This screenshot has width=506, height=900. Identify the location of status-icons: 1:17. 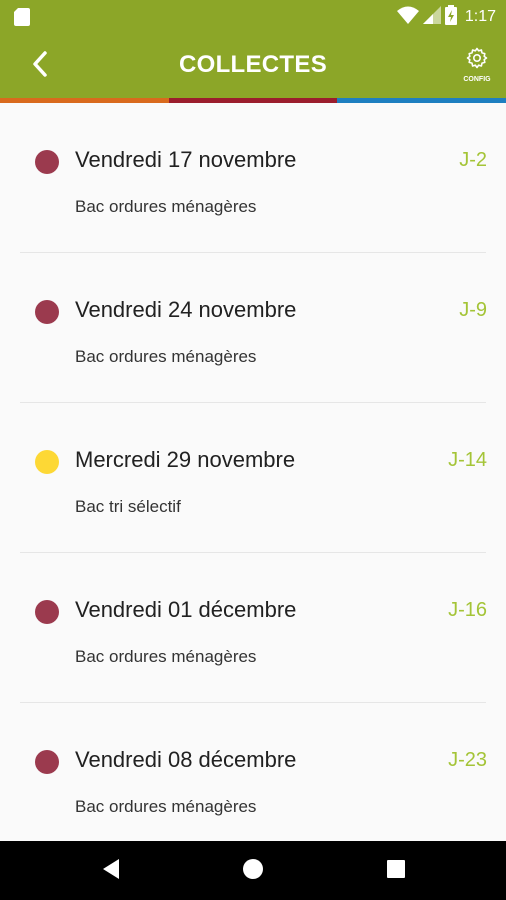
(446, 17).